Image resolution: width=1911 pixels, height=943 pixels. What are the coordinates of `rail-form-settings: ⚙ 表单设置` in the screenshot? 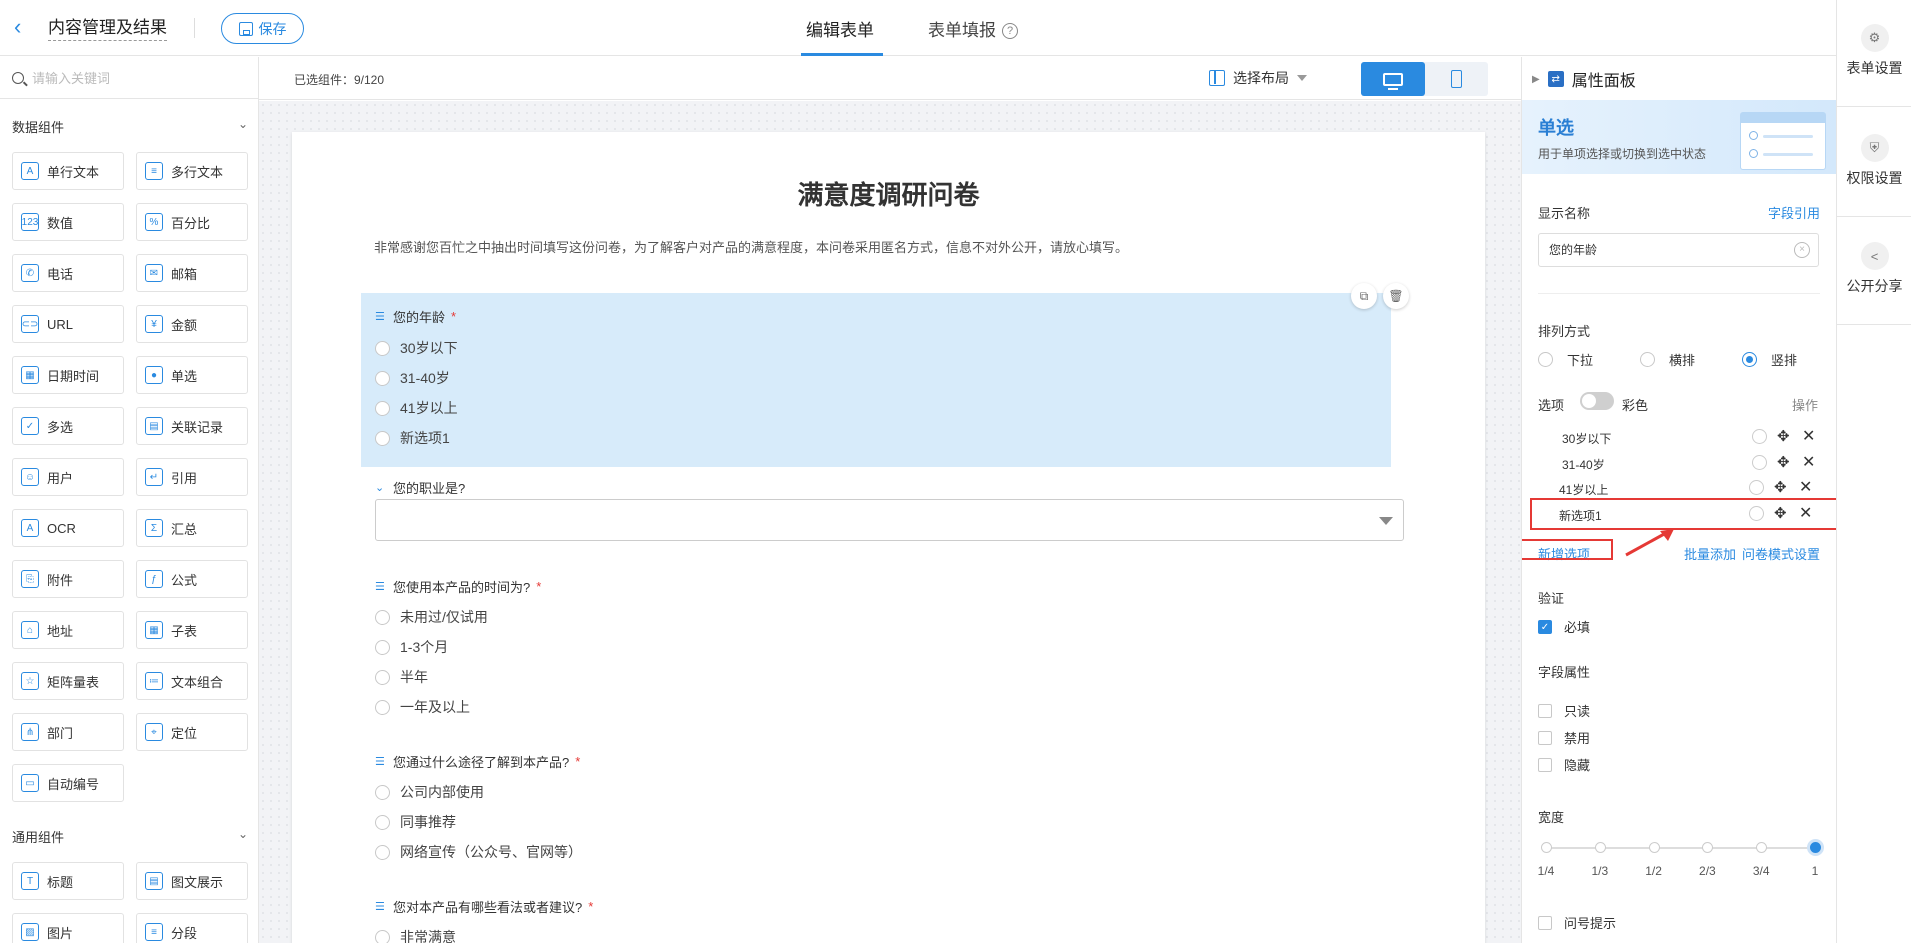 It's located at (1874, 51).